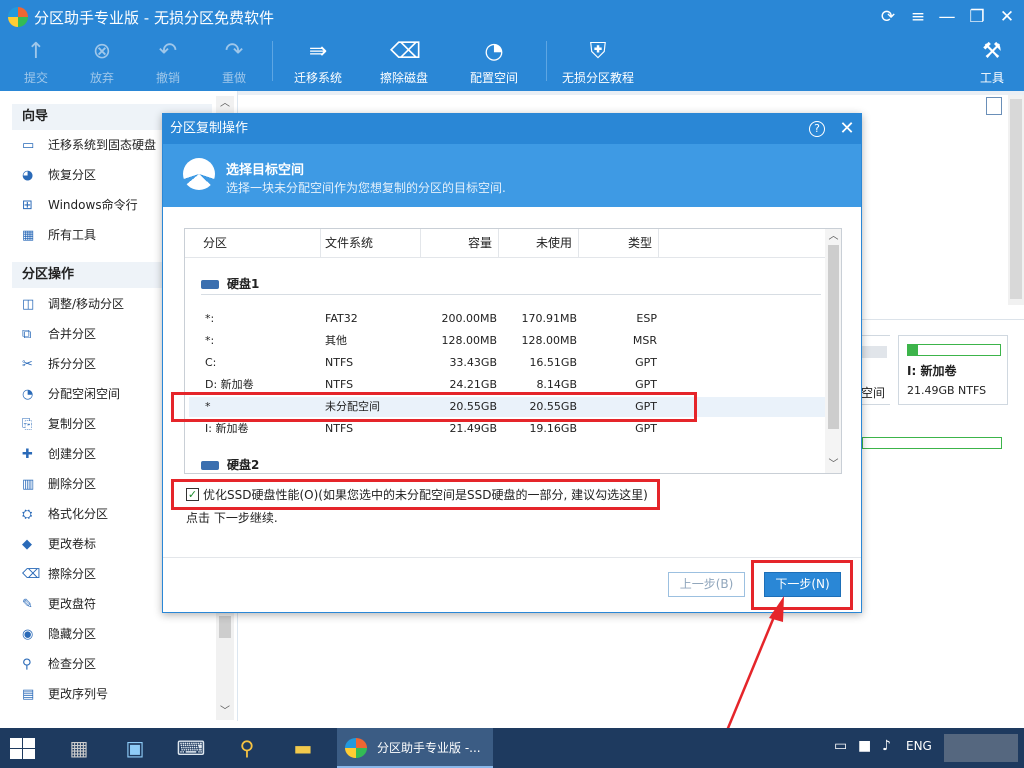 The height and width of the screenshot is (768, 1024). What do you see at coordinates (473, 362) in the screenshot?
I see `cell-capacity: 33.43GB` at bounding box center [473, 362].